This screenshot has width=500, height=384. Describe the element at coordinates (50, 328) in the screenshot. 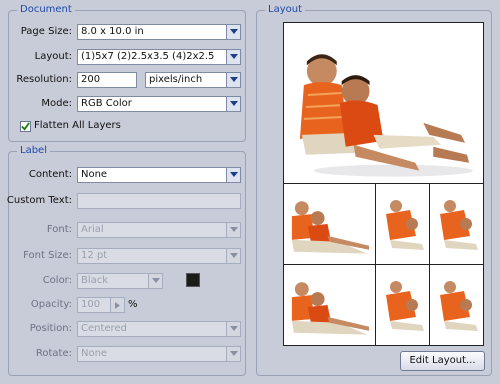

I see `position-label: Position:` at that location.